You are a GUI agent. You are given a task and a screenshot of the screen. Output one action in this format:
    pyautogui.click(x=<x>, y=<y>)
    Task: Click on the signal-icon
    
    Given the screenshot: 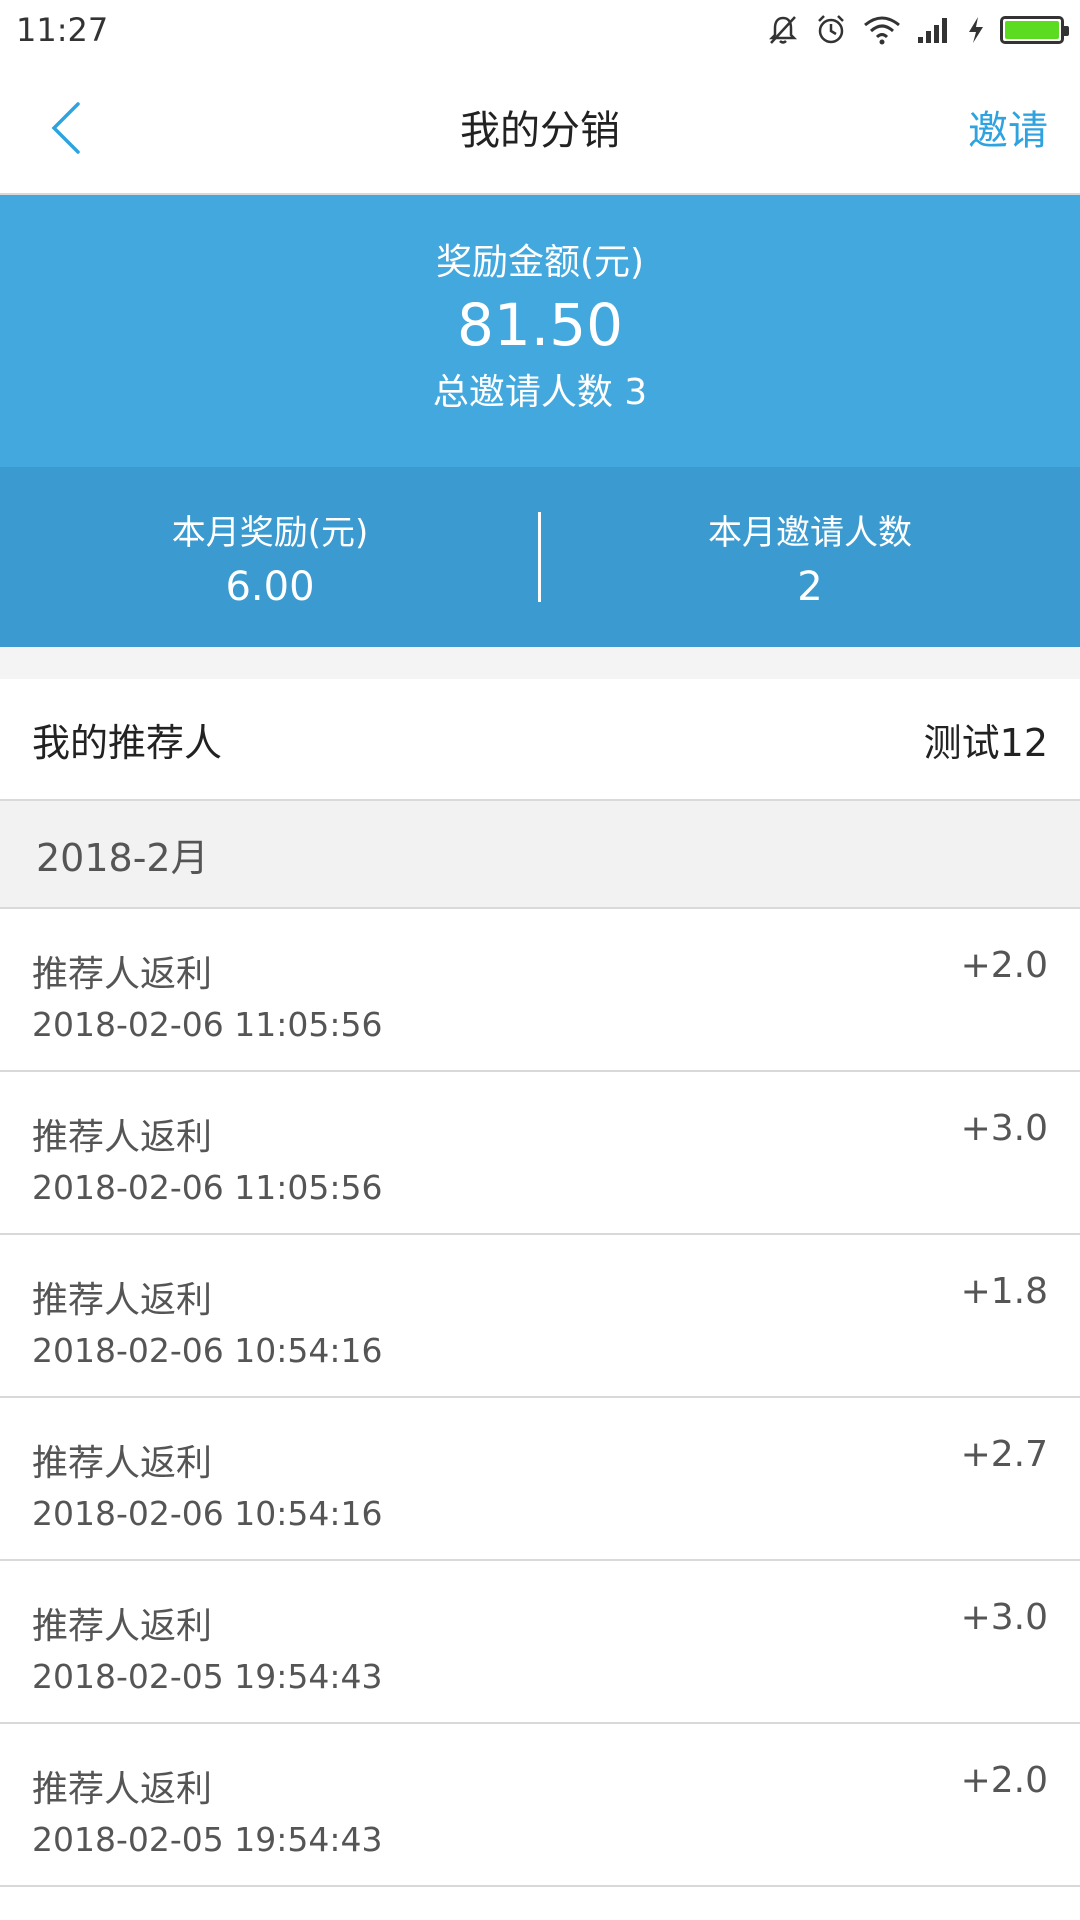 What is the action you would take?
    pyautogui.click(x=934, y=30)
    